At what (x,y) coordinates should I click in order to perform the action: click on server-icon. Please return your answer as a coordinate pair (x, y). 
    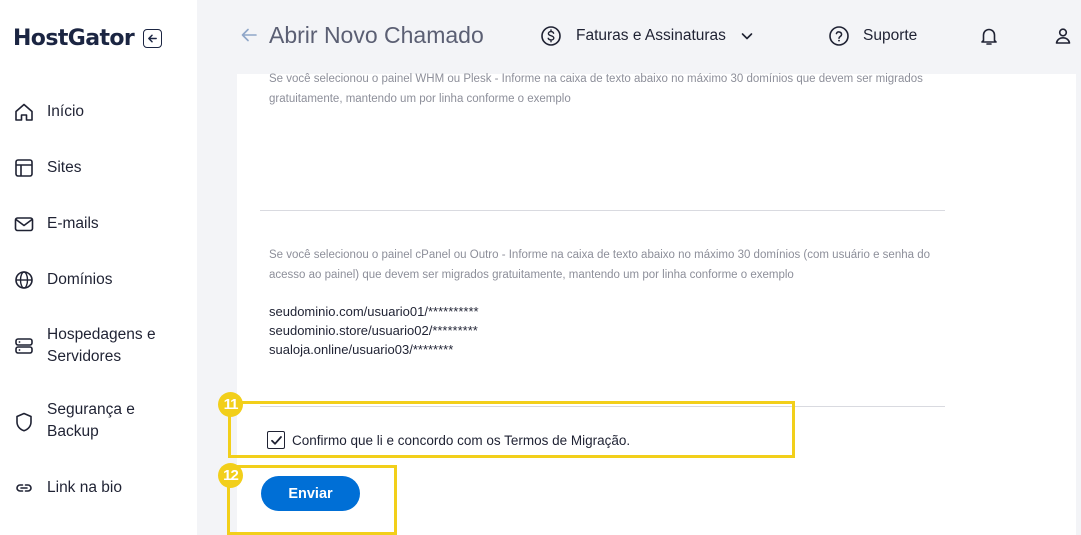
    Looking at the image, I should click on (24, 346).